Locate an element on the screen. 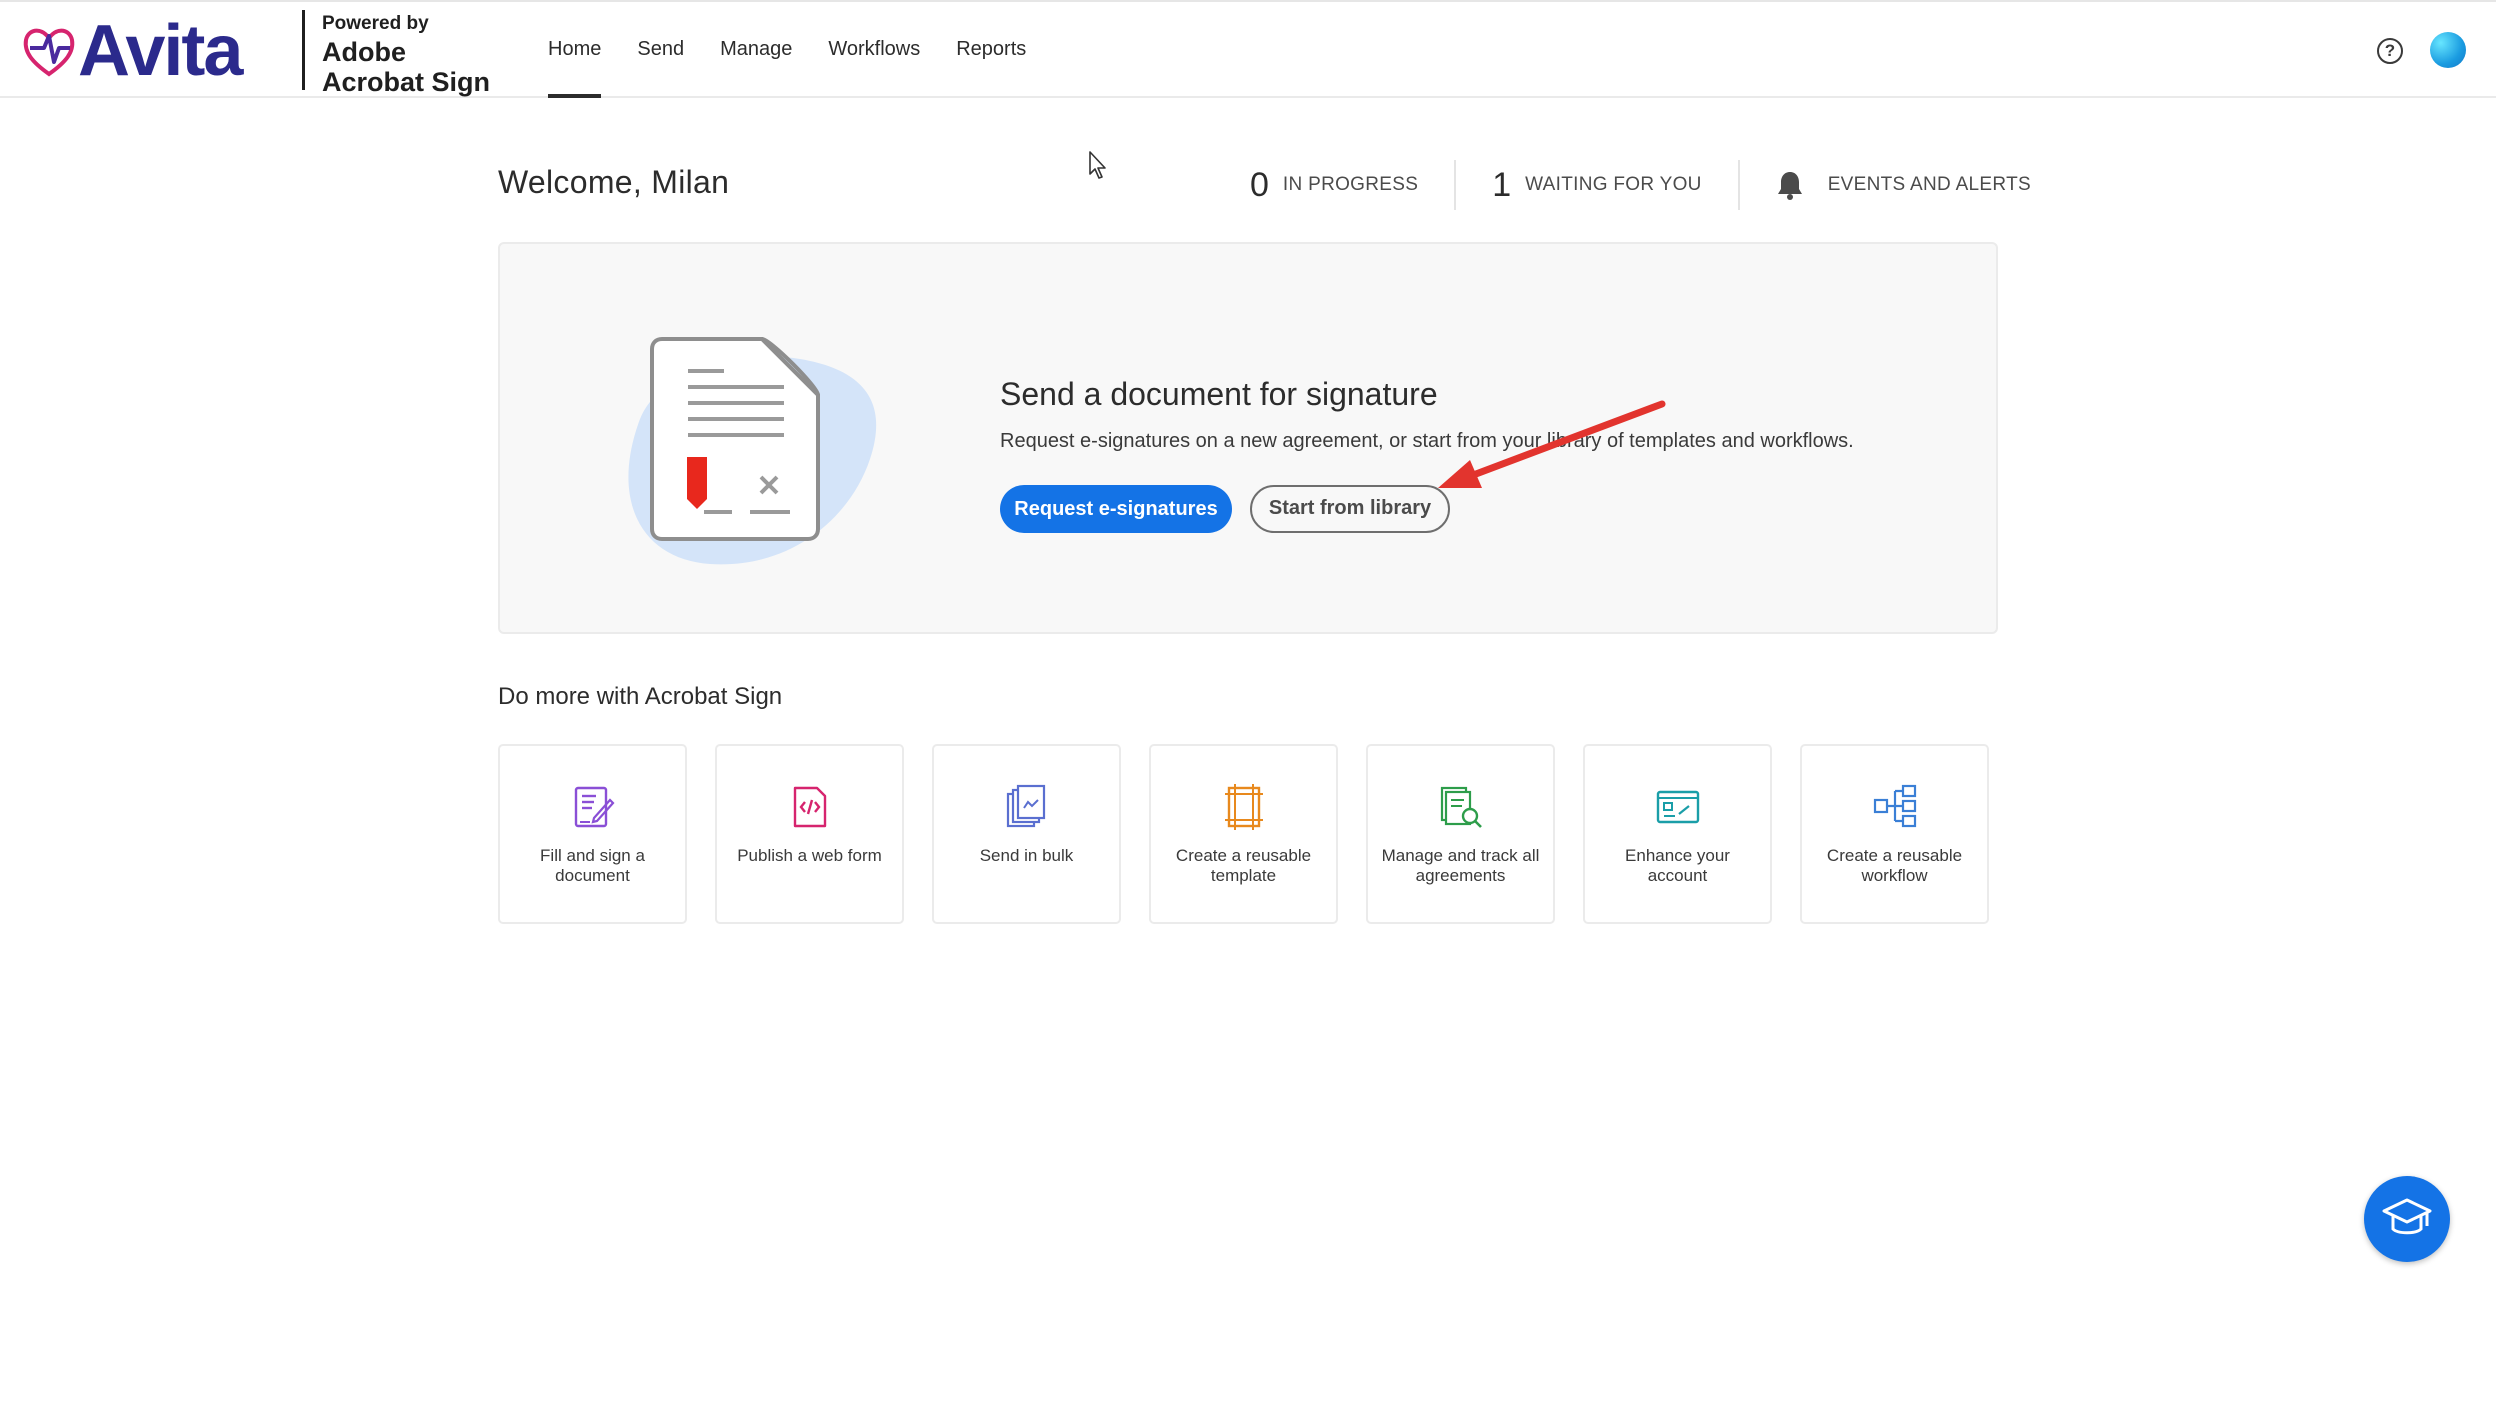 Image resolution: width=2496 pixels, height=1411 pixels. avita-logo: Avita is located at coordinates (132, 51).